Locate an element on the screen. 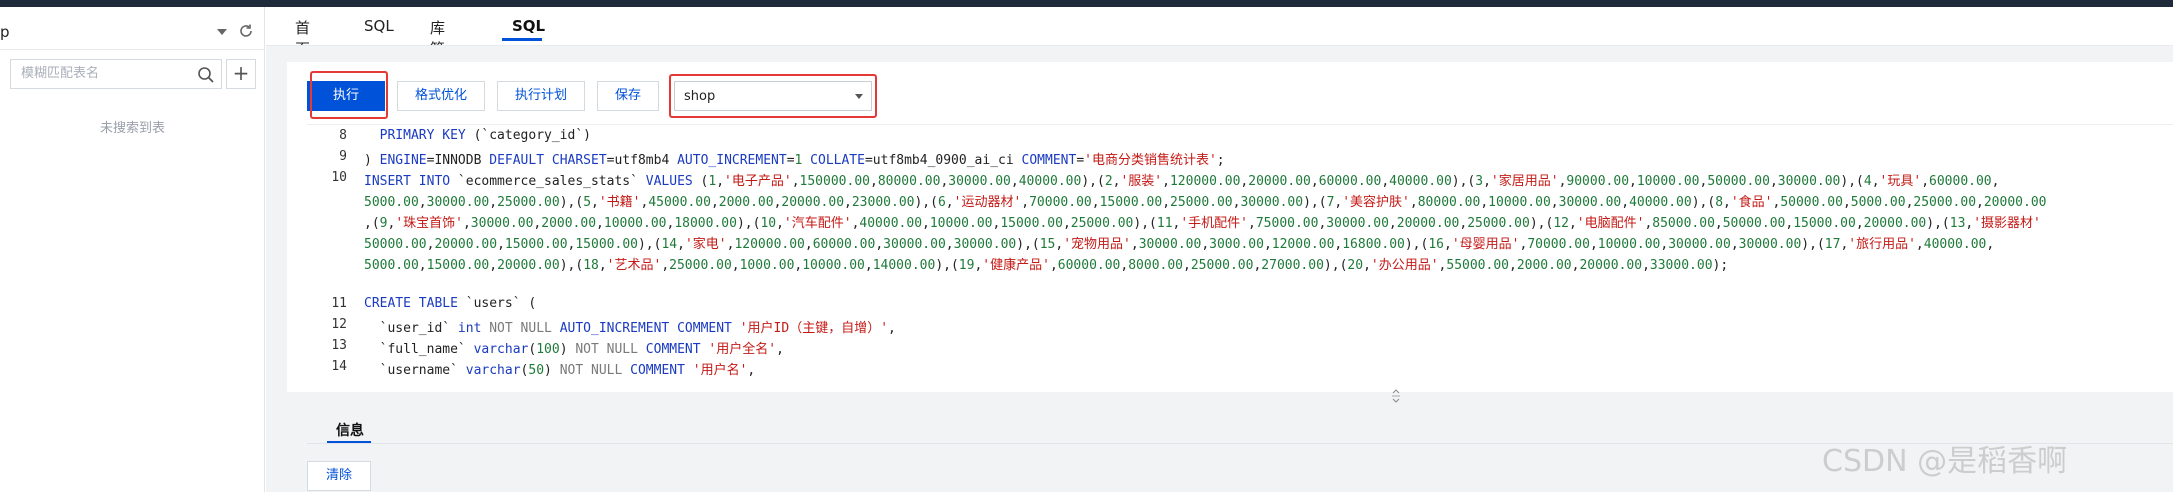 This screenshot has width=2173, height=492. code-token: 27000.00 is located at coordinates (1292, 265).